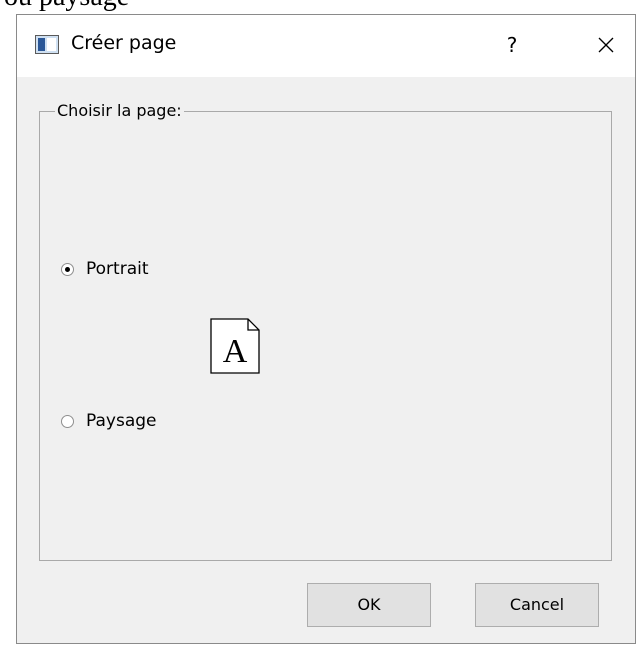 The width and height of the screenshot is (638, 645). I want to click on dialog-title: Créer page, so click(124, 43).